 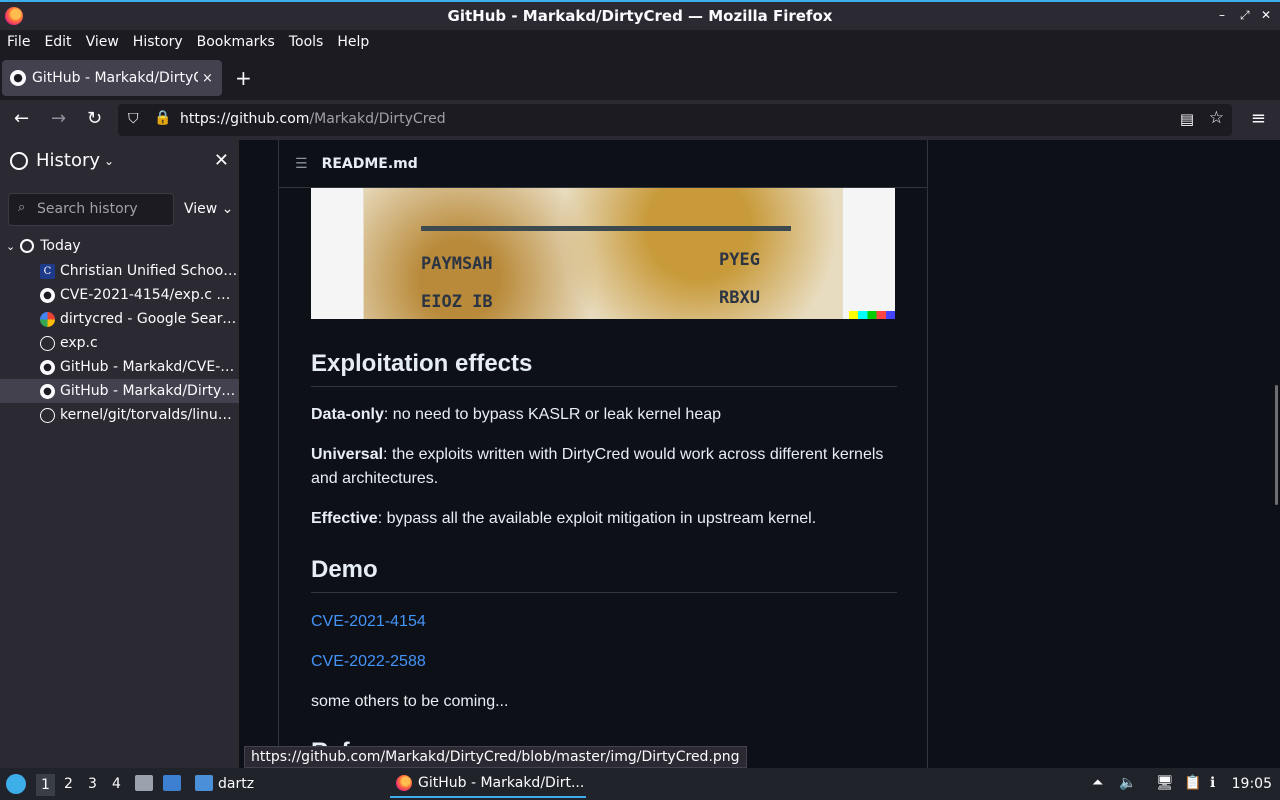 What do you see at coordinates (404, 783) in the screenshot?
I see `firefox-icon` at bounding box center [404, 783].